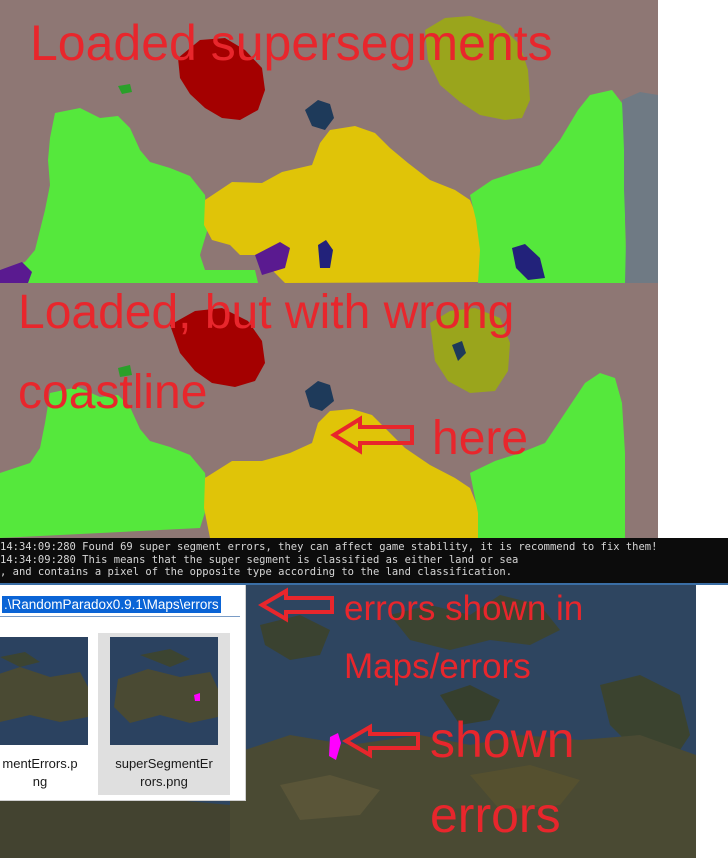 The image size is (728, 858). Describe the element at coordinates (40, 763) in the screenshot. I see `file-name-line: mentErrors.p` at that location.